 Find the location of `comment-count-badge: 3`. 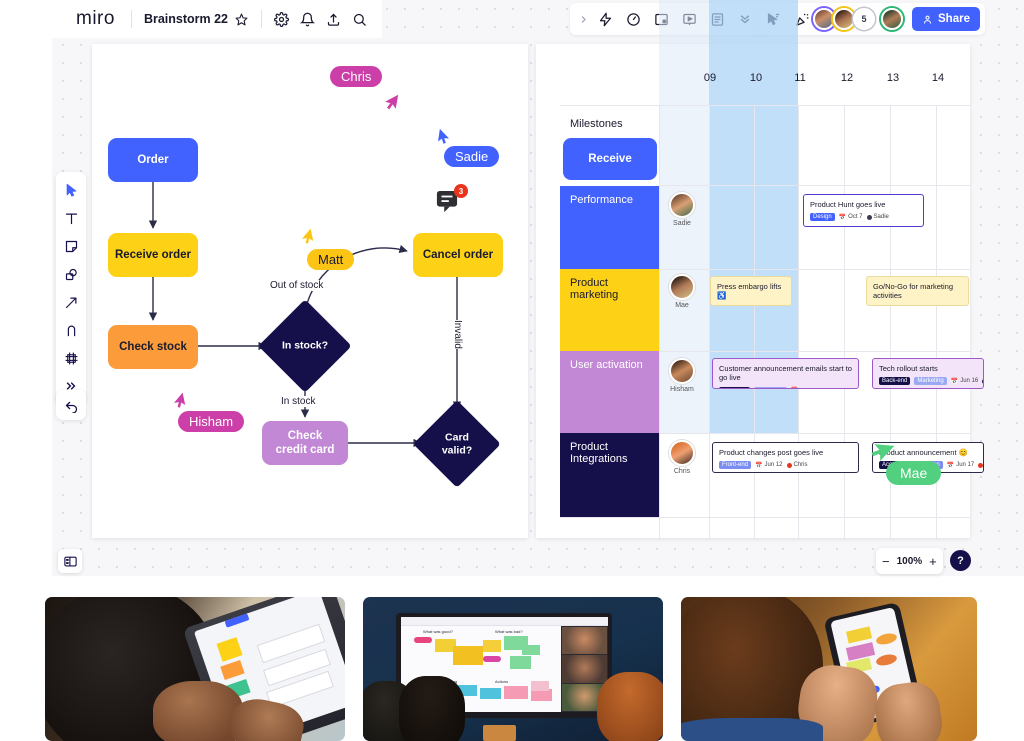

comment-count-badge: 3 is located at coordinates (461, 191).